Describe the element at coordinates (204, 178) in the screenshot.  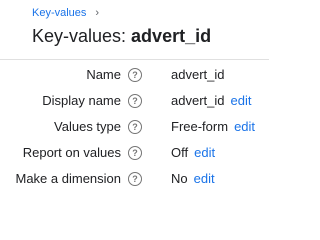
I see `edit-make-a-dimension-link: edit` at that location.